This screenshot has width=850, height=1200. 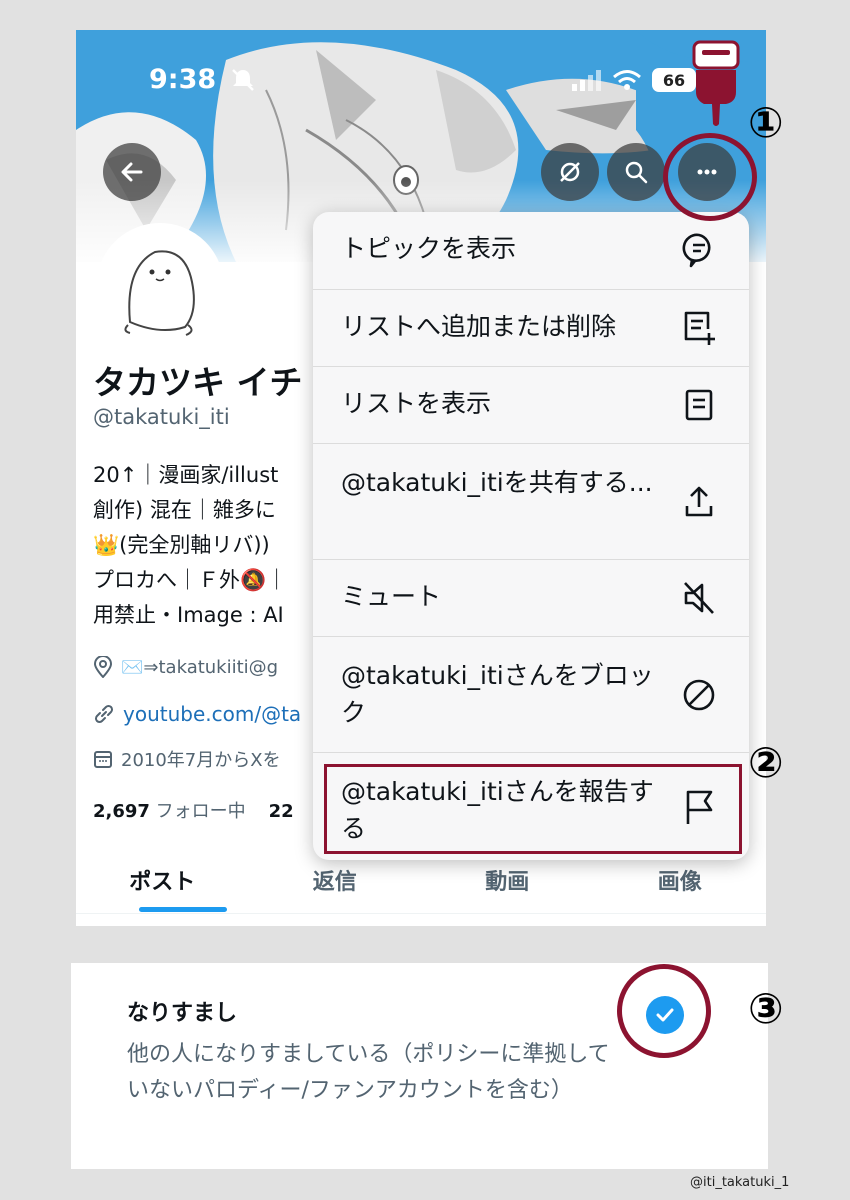 I want to click on tab-images: 画像, so click(x=680, y=882).